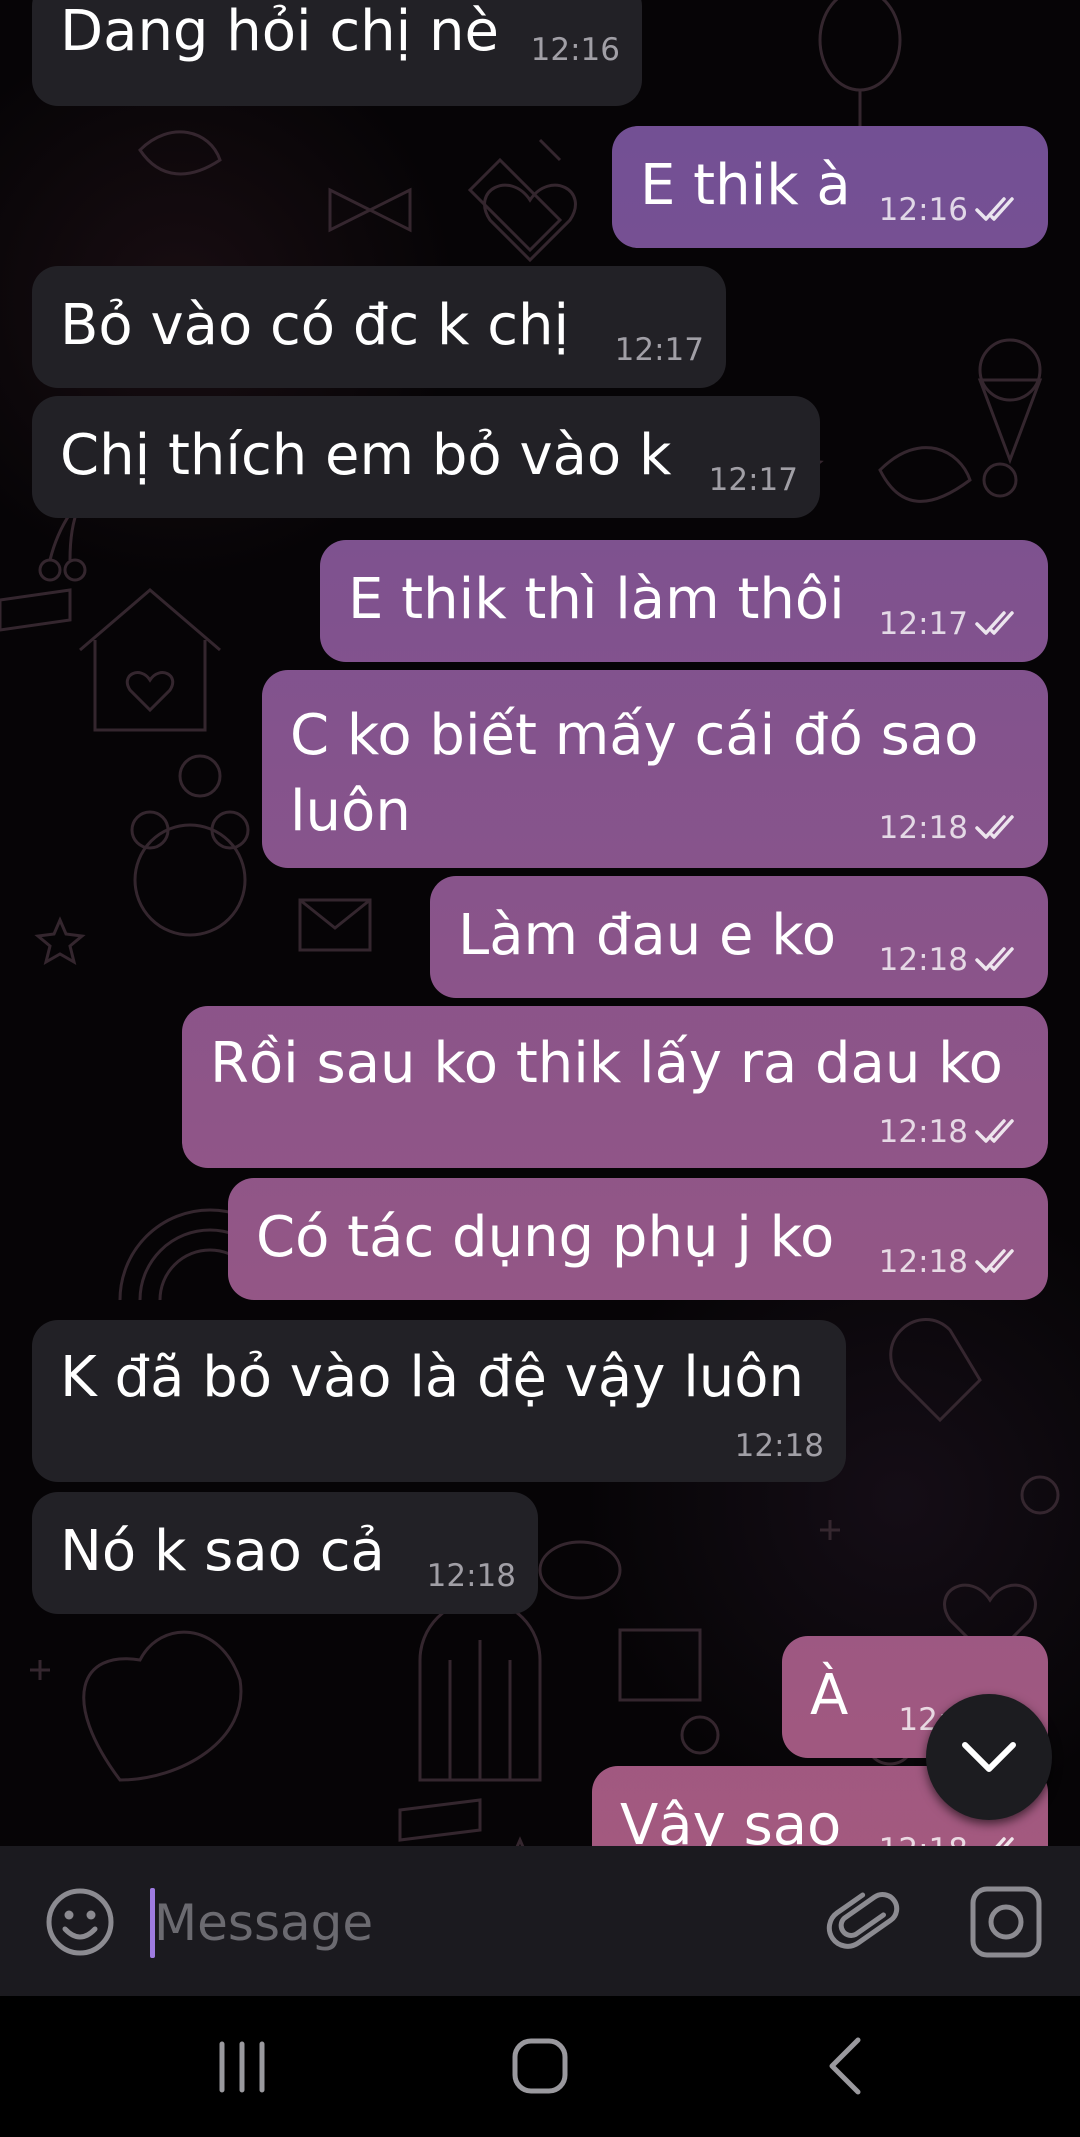 This screenshot has width=1080, height=2137. What do you see at coordinates (80, 1922) in the screenshot?
I see `smiley-icon` at bounding box center [80, 1922].